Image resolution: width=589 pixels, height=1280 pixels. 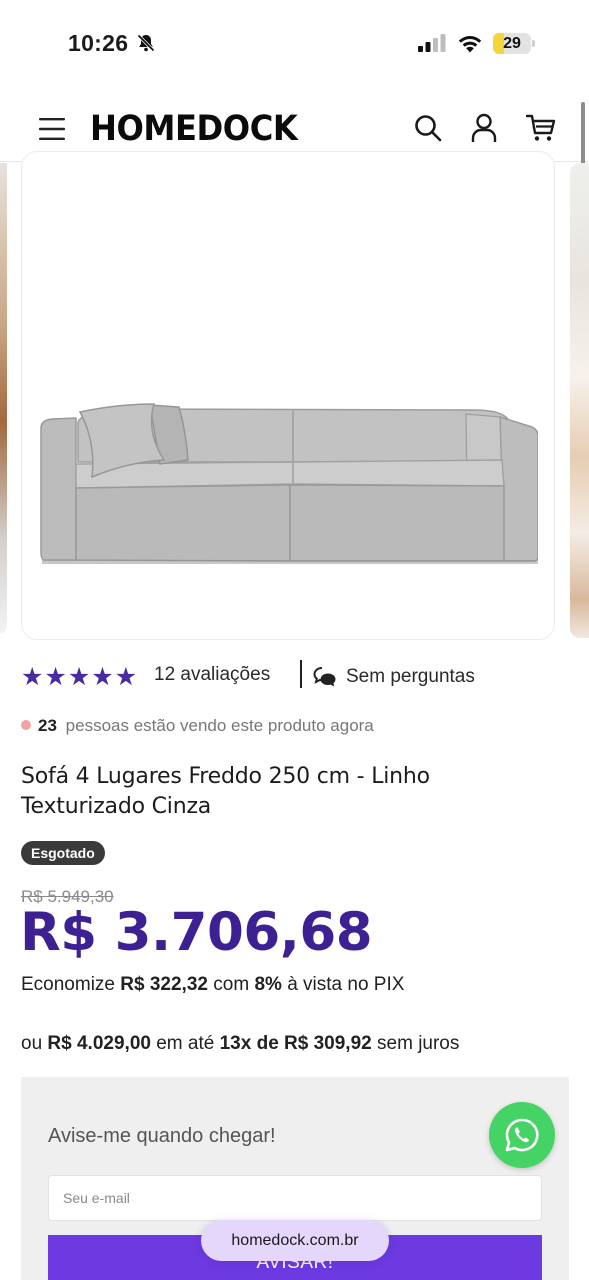 What do you see at coordinates (428, 128) in the screenshot?
I see `search-icon` at bounding box center [428, 128].